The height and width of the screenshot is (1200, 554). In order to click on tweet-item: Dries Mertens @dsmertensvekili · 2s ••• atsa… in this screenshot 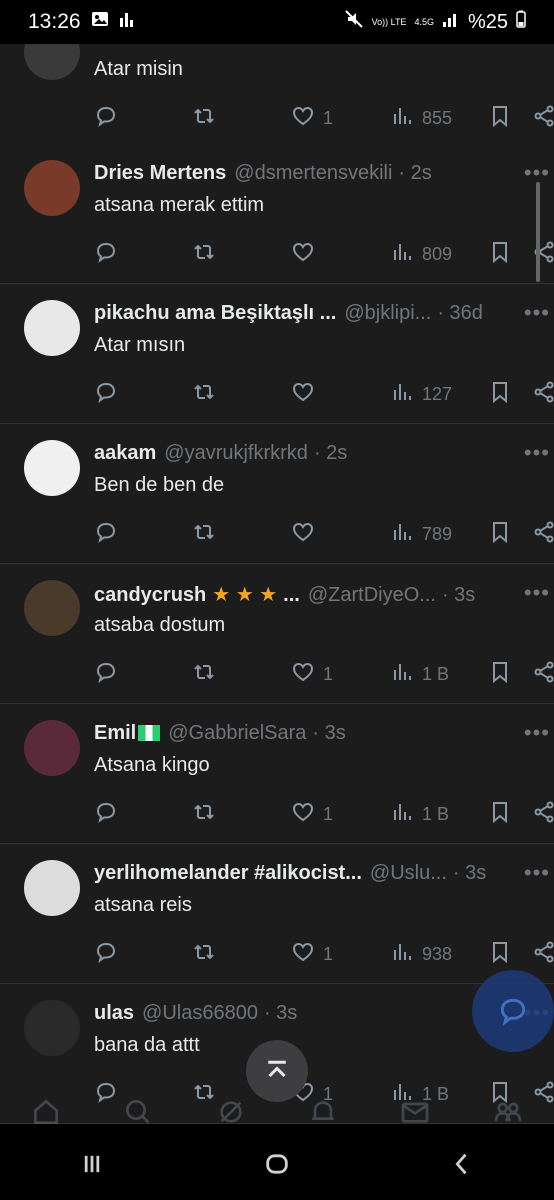, I will do `click(277, 214)`.